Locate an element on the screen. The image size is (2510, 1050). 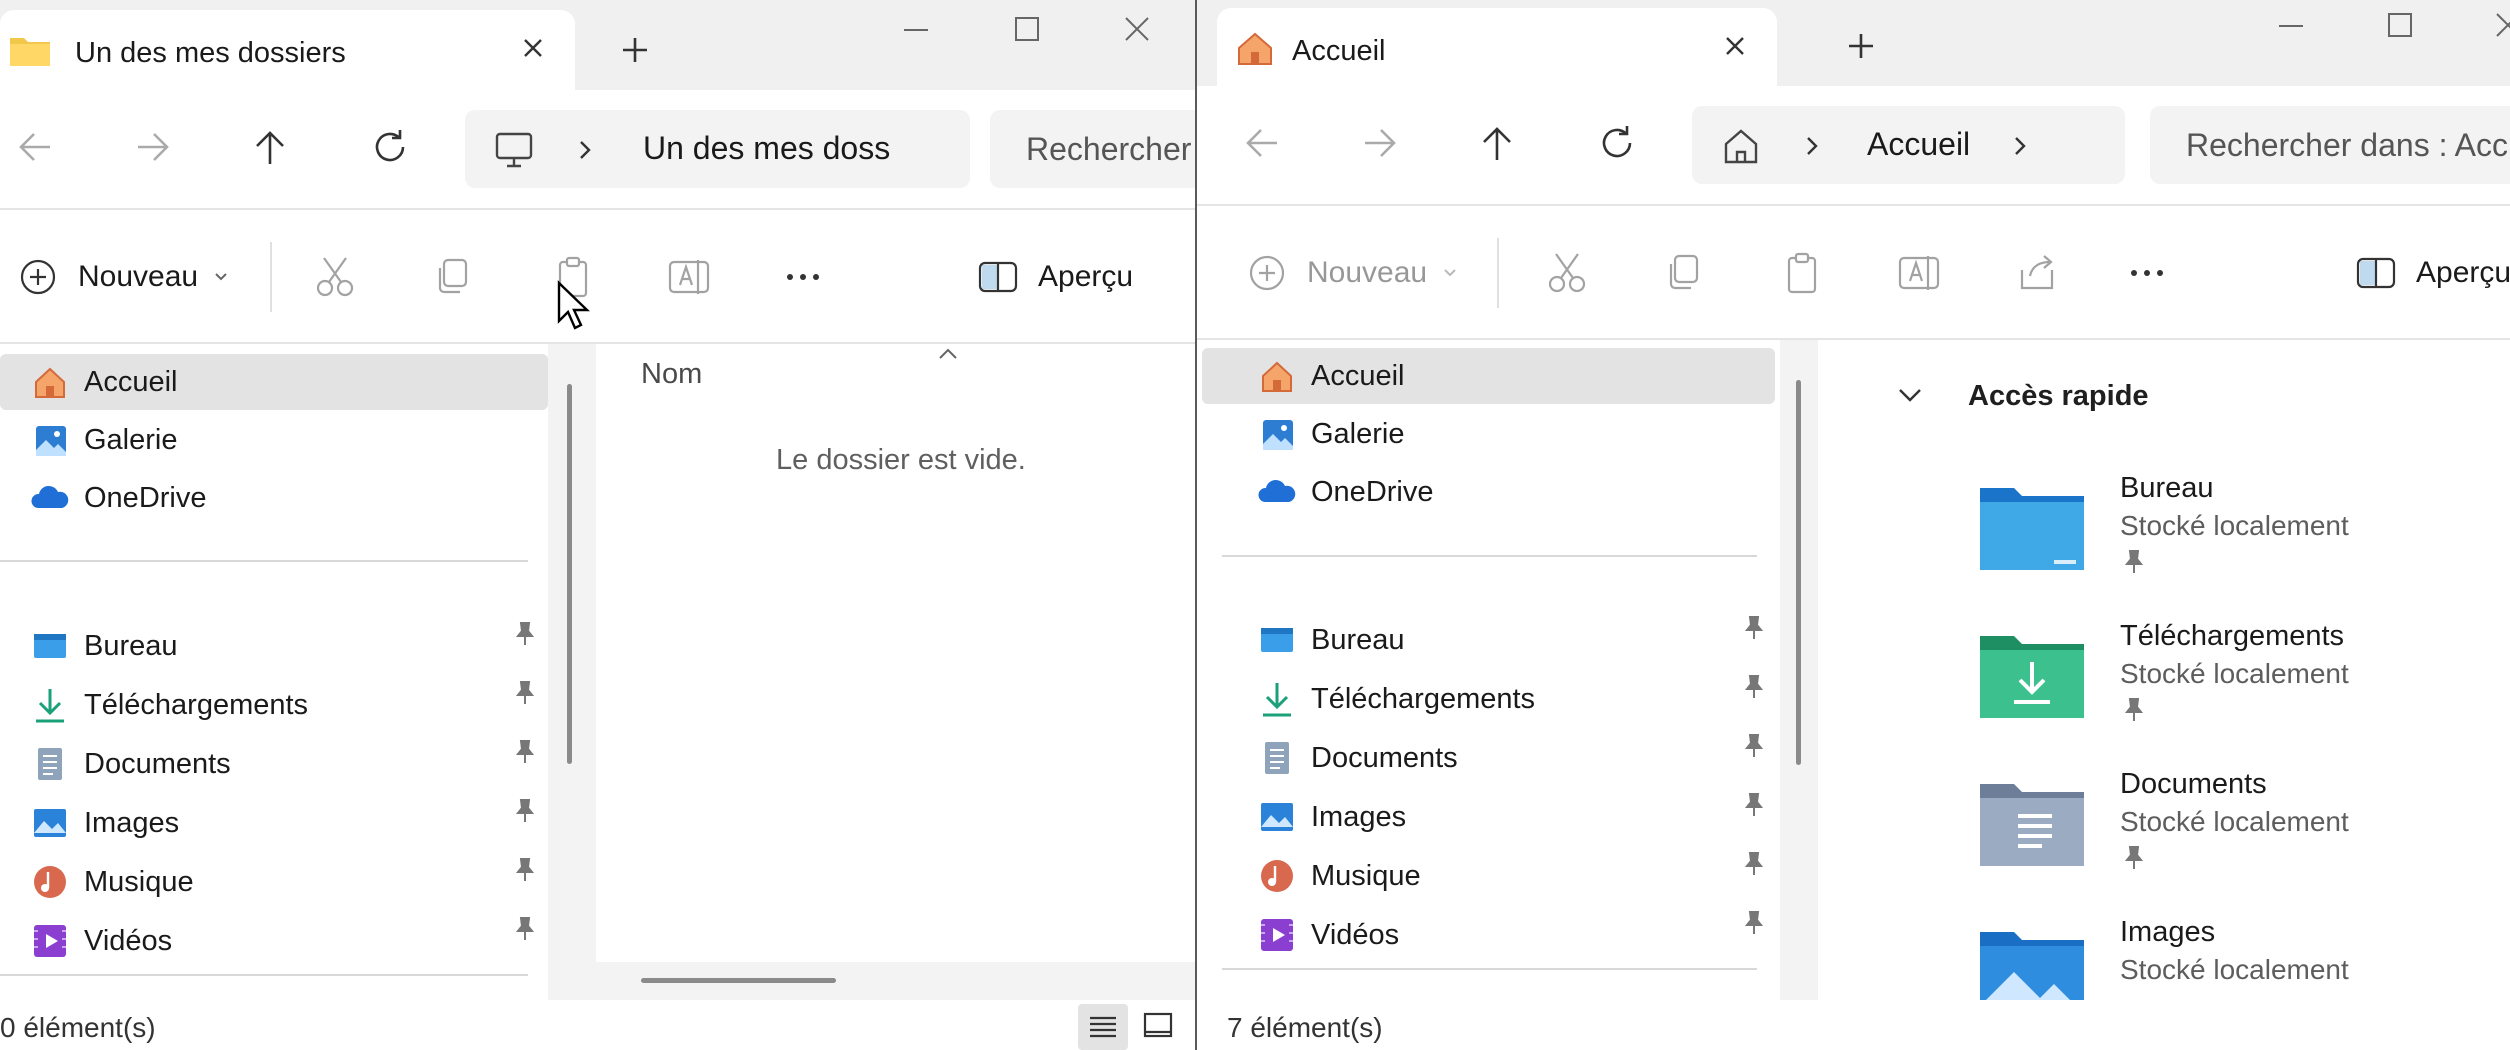
address-bar: Accueil is located at coordinates (1908, 145).